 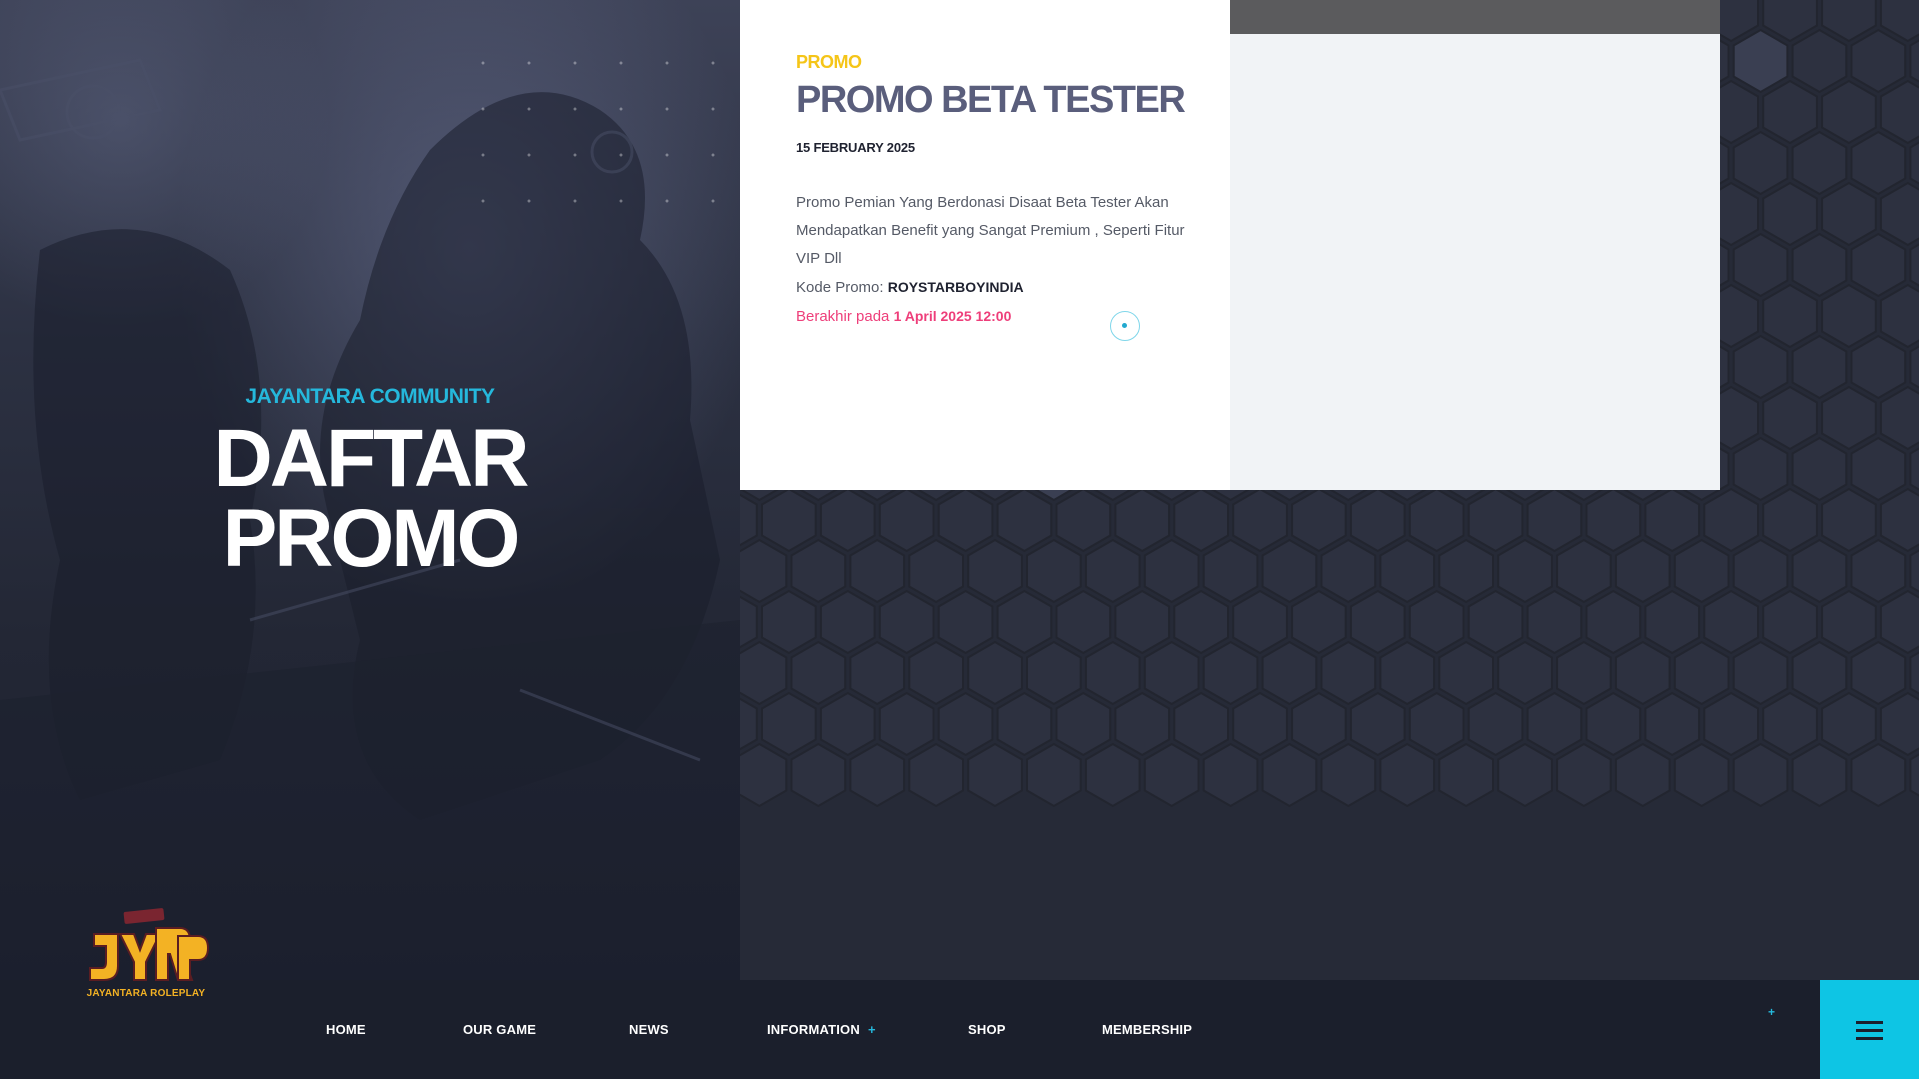 I want to click on promo-title: PROMO BETA TESTER, so click(x=1013, y=100).